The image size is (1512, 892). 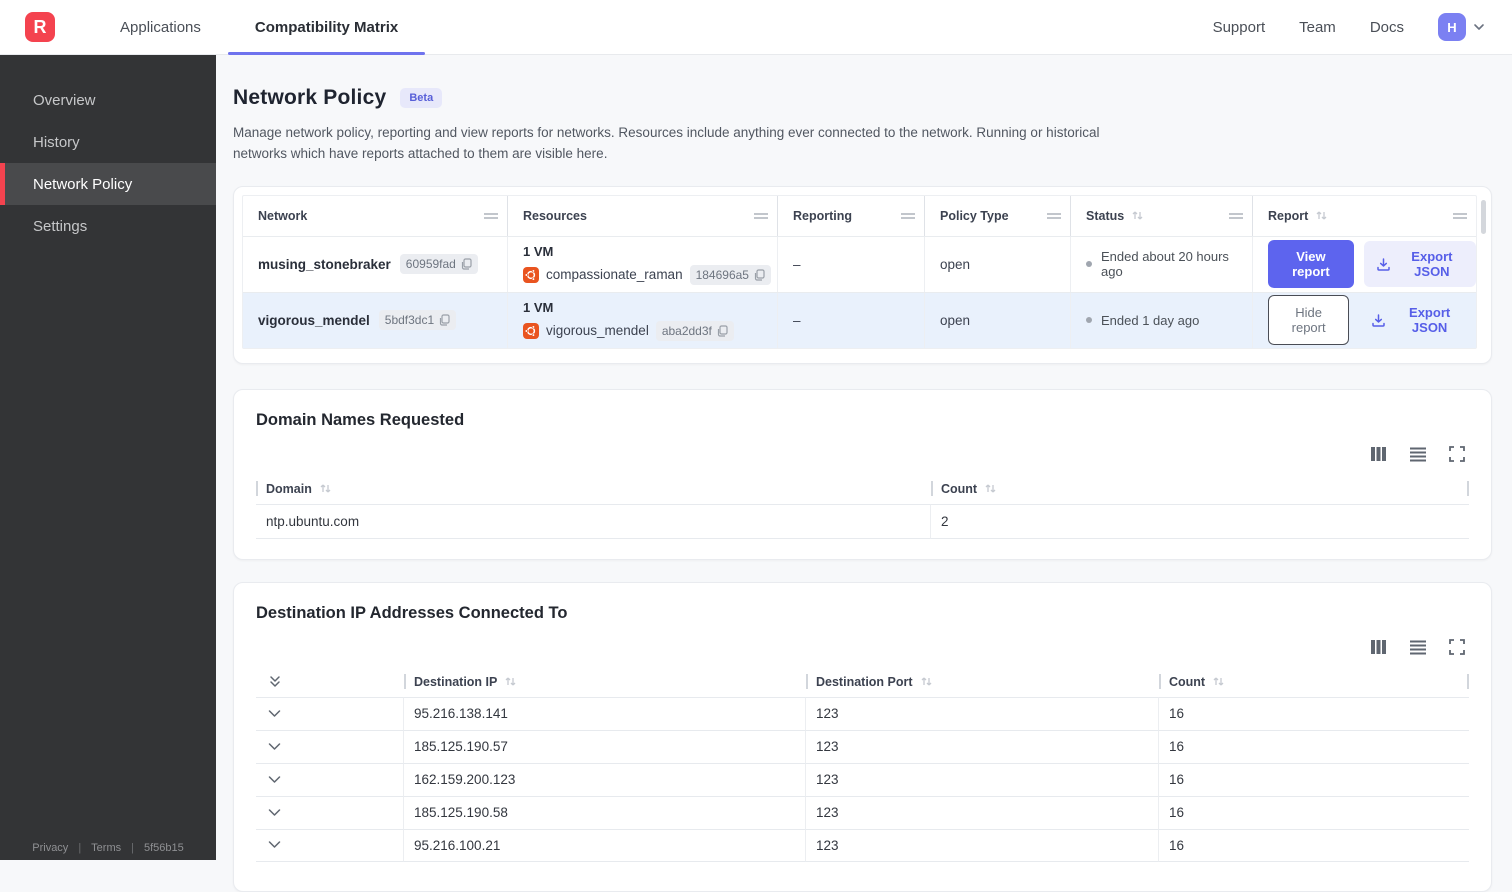 What do you see at coordinates (108, 100) in the screenshot?
I see `sidebar-item-overview: Overview` at bounding box center [108, 100].